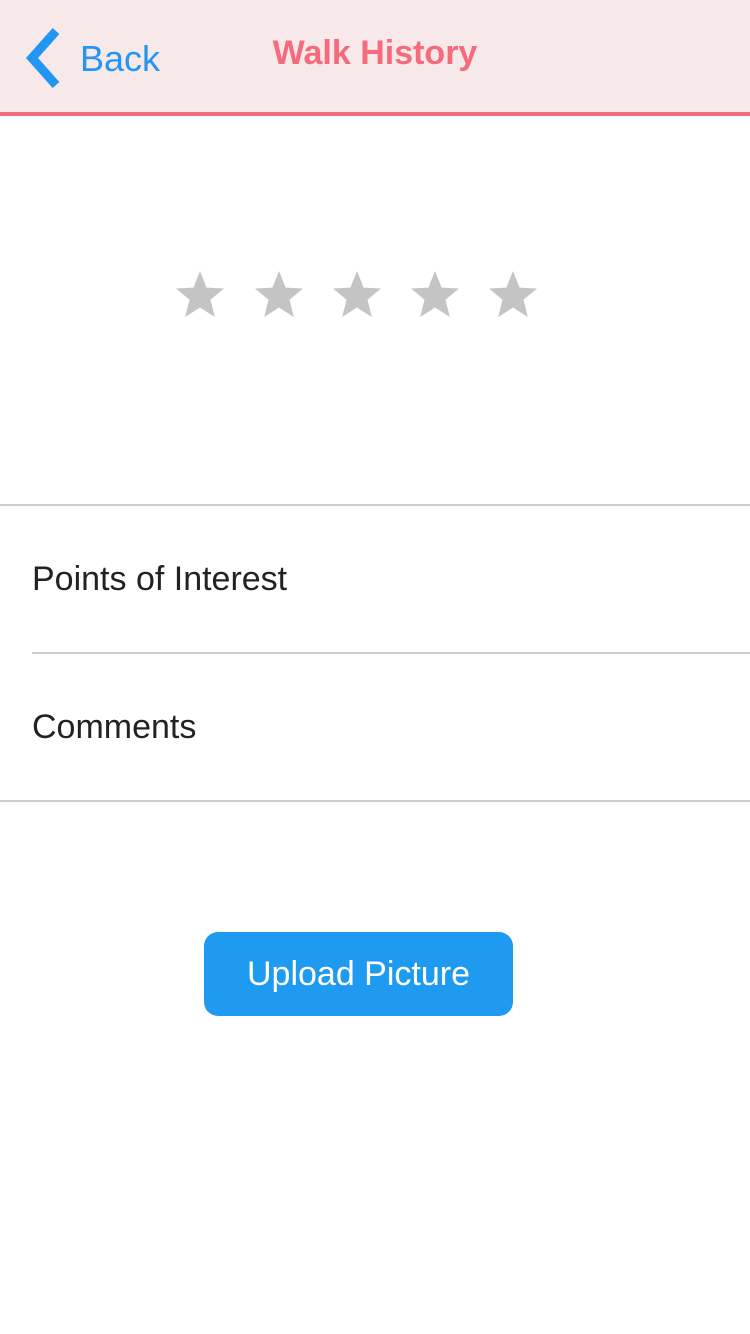 This screenshot has height=1334, width=750. I want to click on list-item-label: Points of Interest, so click(160, 579).